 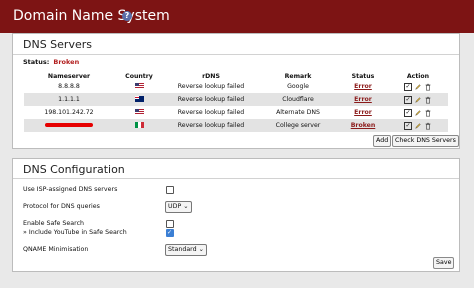 What do you see at coordinates (56, 249) in the screenshot?
I see `qname-label: QNAME Minimisation` at bounding box center [56, 249].